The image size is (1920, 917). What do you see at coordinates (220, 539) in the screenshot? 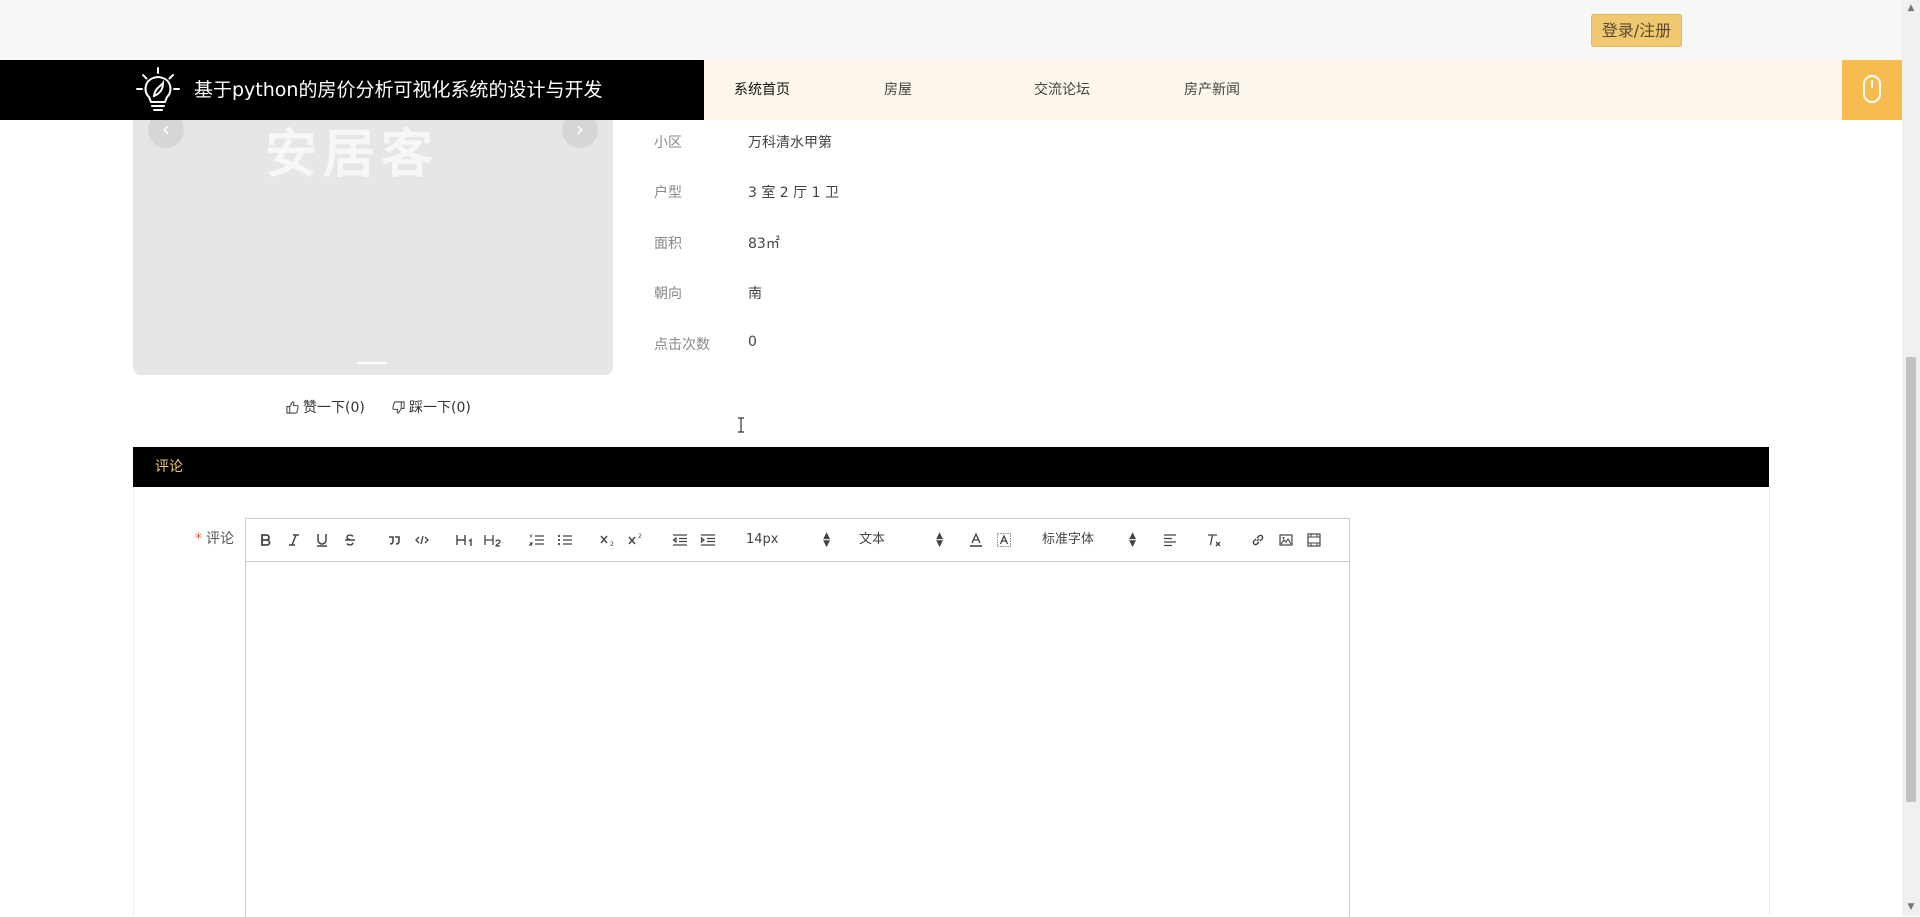
I see `comment-label-text: 评论` at bounding box center [220, 539].